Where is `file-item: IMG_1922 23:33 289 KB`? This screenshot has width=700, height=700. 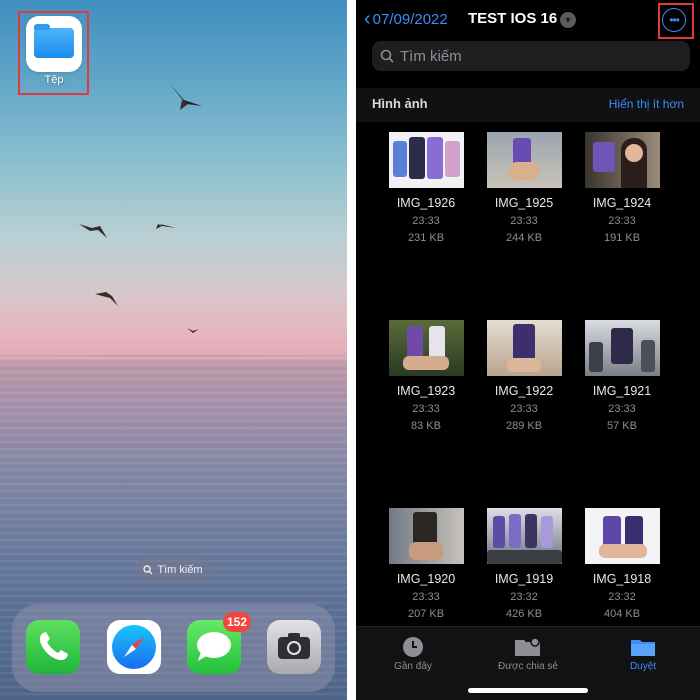
file-item: IMG_1922 23:33 289 KB is located at coordinates (524, 376).